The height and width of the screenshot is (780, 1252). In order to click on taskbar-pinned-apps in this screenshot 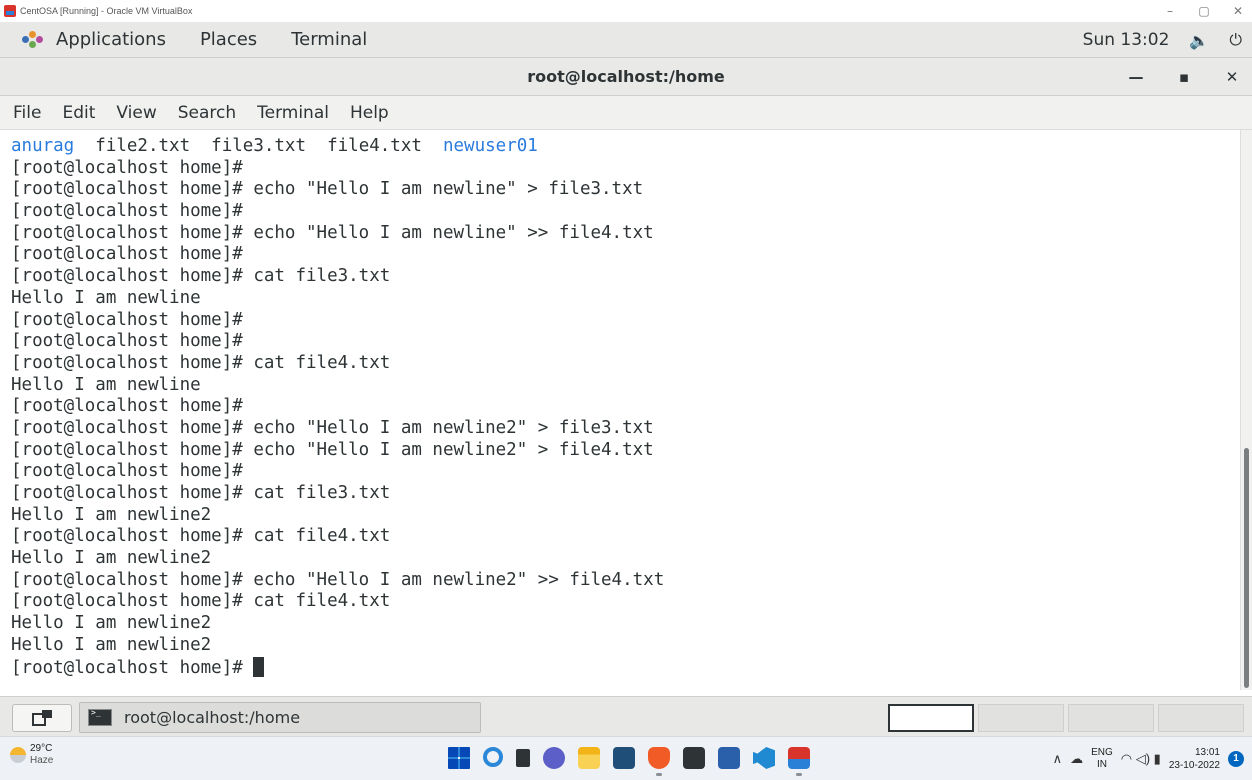, I will do `click(629, 761)`.